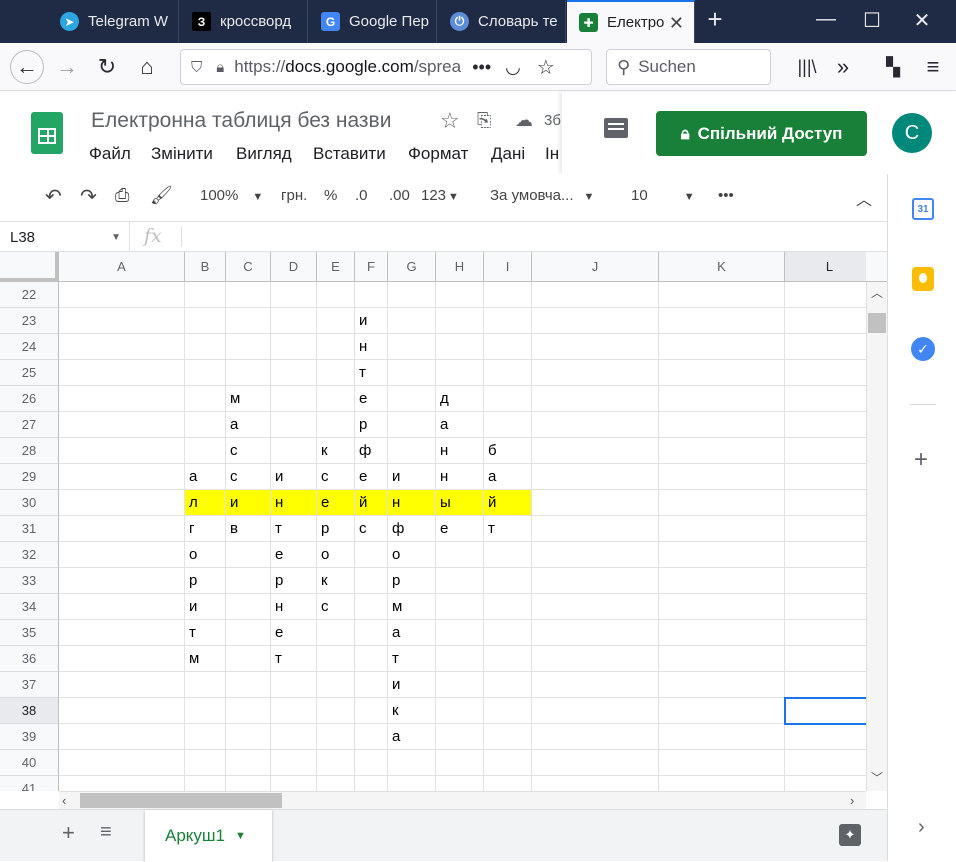 Image resolution: width=956 pixels, height=862 pixels. Describe the element at coordinates (248, 295) in the screenshot. I see `cell-c22` at that location.